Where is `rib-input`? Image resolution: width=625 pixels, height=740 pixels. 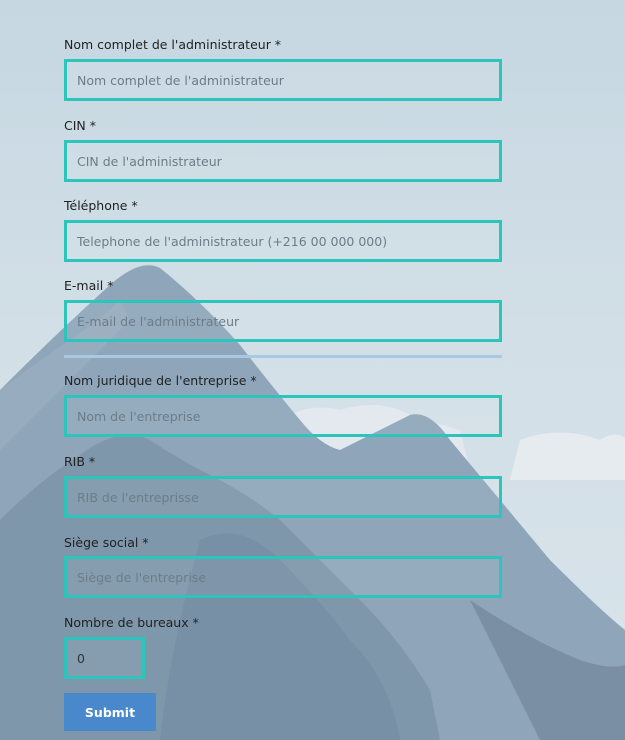 rib-input is located at coordinates (283, 497).